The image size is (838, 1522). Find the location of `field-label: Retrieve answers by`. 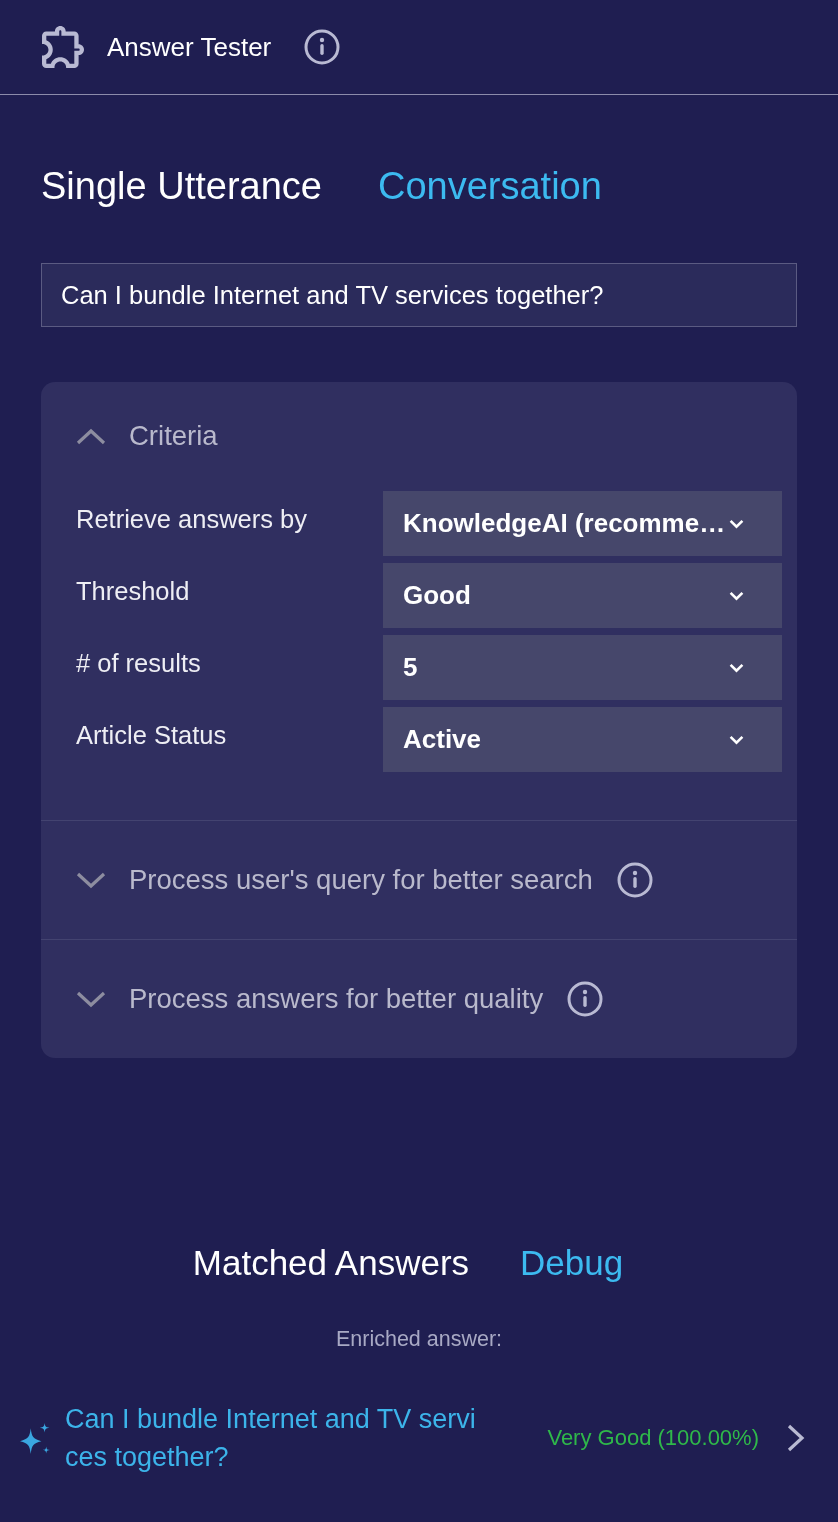

field-label: Retrieve answers by is located at coordinates (192, 519).